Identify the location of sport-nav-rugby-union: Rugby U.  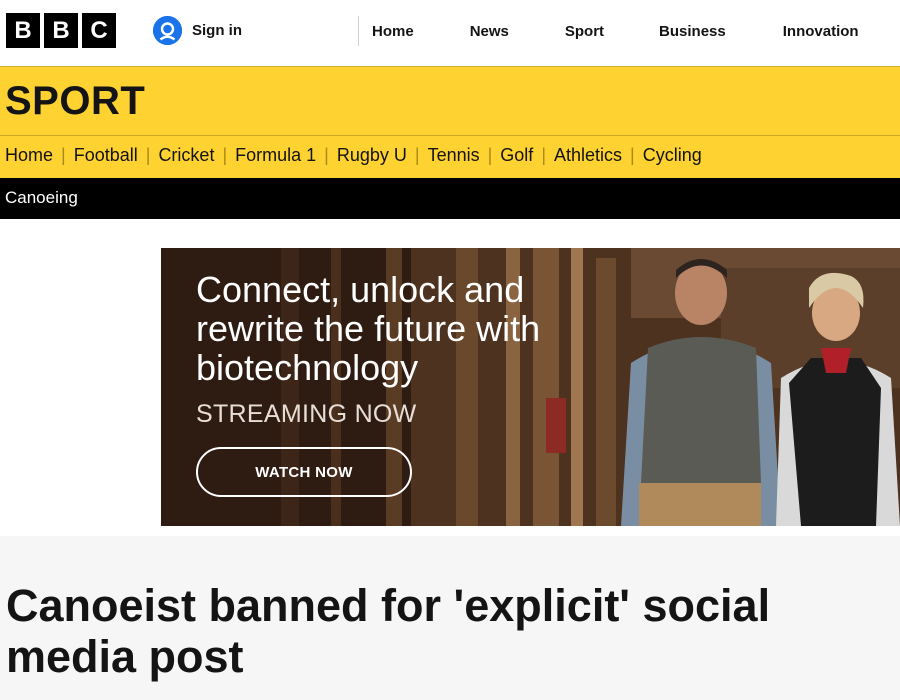
(372, 155).